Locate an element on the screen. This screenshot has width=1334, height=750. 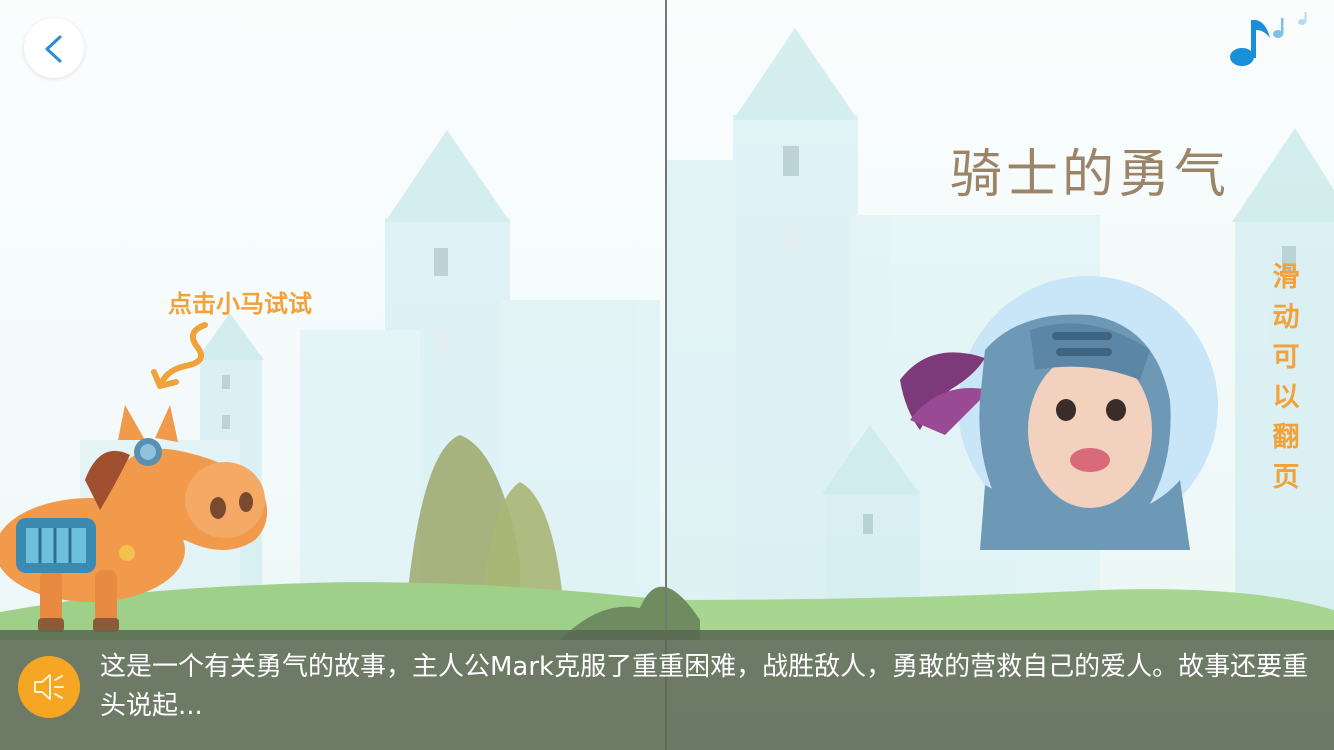
swipe-hint-char: 页 is located at coordinates (1286, 477).